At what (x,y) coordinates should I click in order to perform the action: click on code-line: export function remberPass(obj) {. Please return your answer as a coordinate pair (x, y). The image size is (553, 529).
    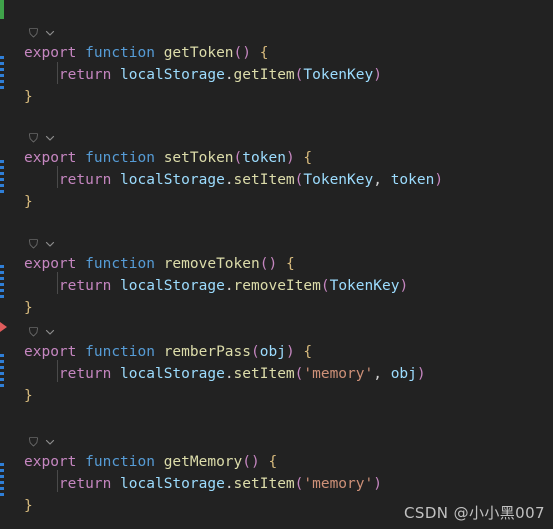
    Looking at the image, I should click on (168, 352).